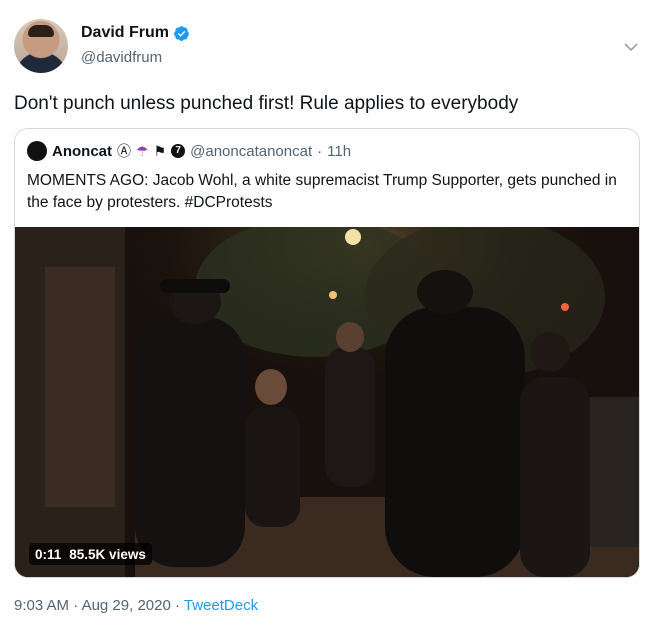  Describe the element at coordinates (339, 151) in the screenshot. I see `quoted-timestamp: 11h` at that location.